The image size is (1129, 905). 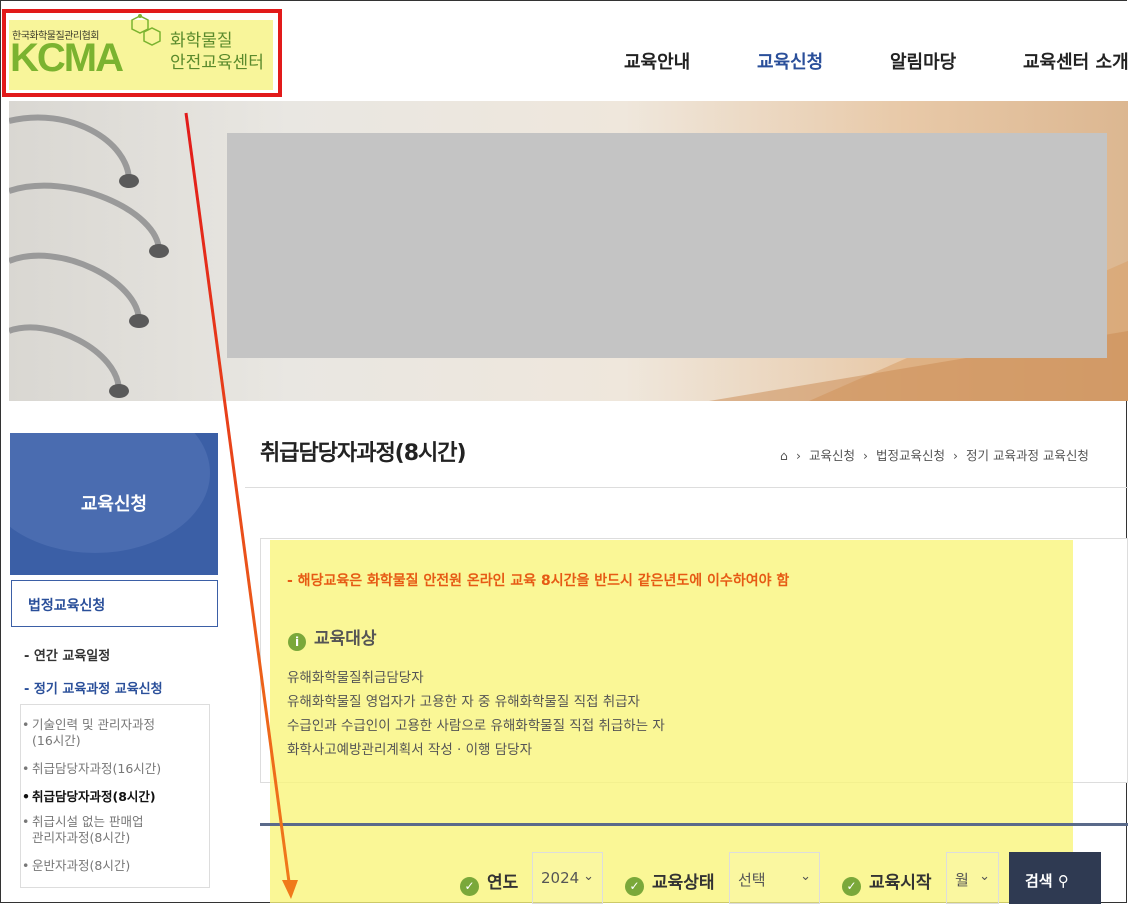 What do you see at coordinates (887, 882) in the screenshot?
I see `start-label: ✓ 교육시작` at bounding box center [887, 882].